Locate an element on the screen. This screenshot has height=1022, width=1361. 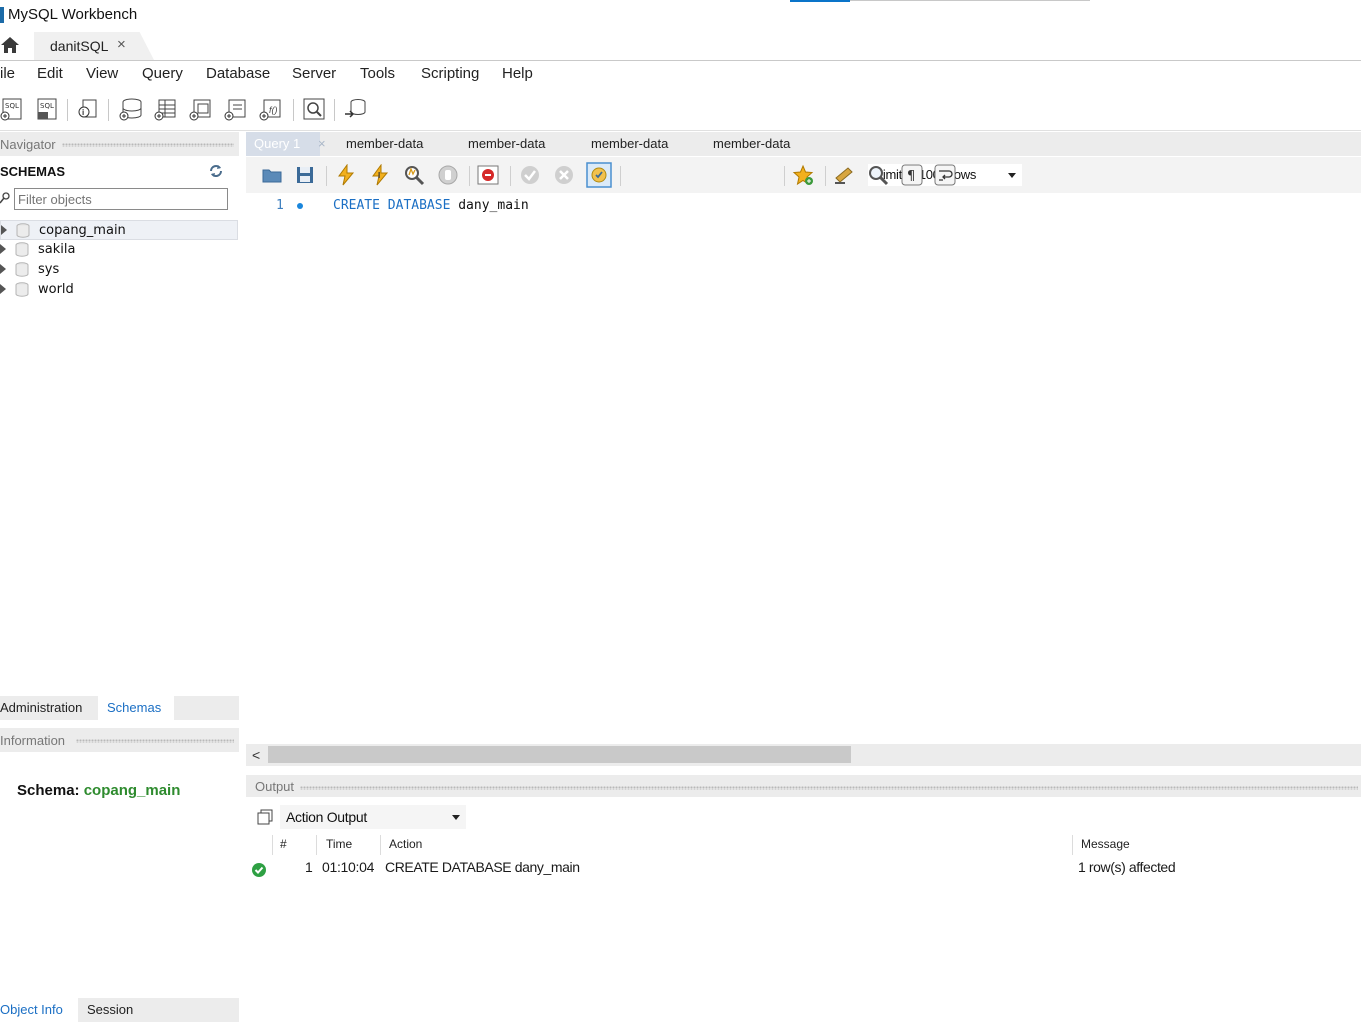
stop-icon is located at coordinates (448, 175).